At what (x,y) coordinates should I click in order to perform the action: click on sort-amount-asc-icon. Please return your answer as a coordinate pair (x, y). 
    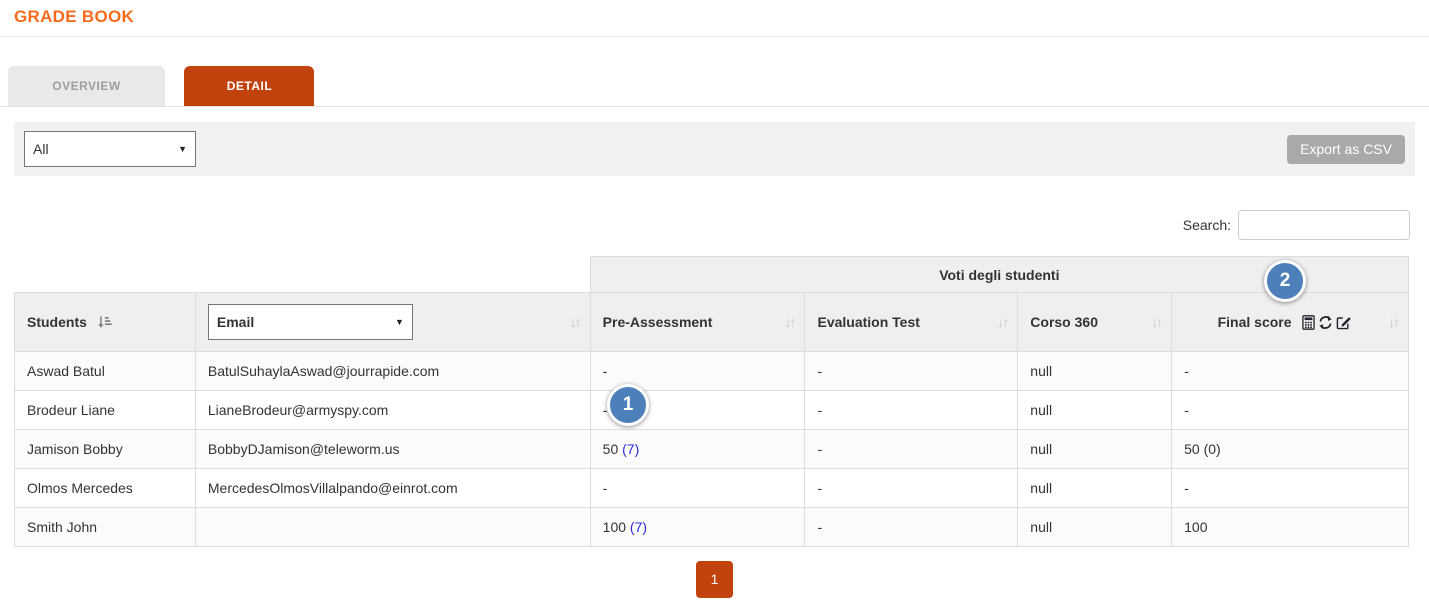
    Looking at the image, I should click on (104, 322).